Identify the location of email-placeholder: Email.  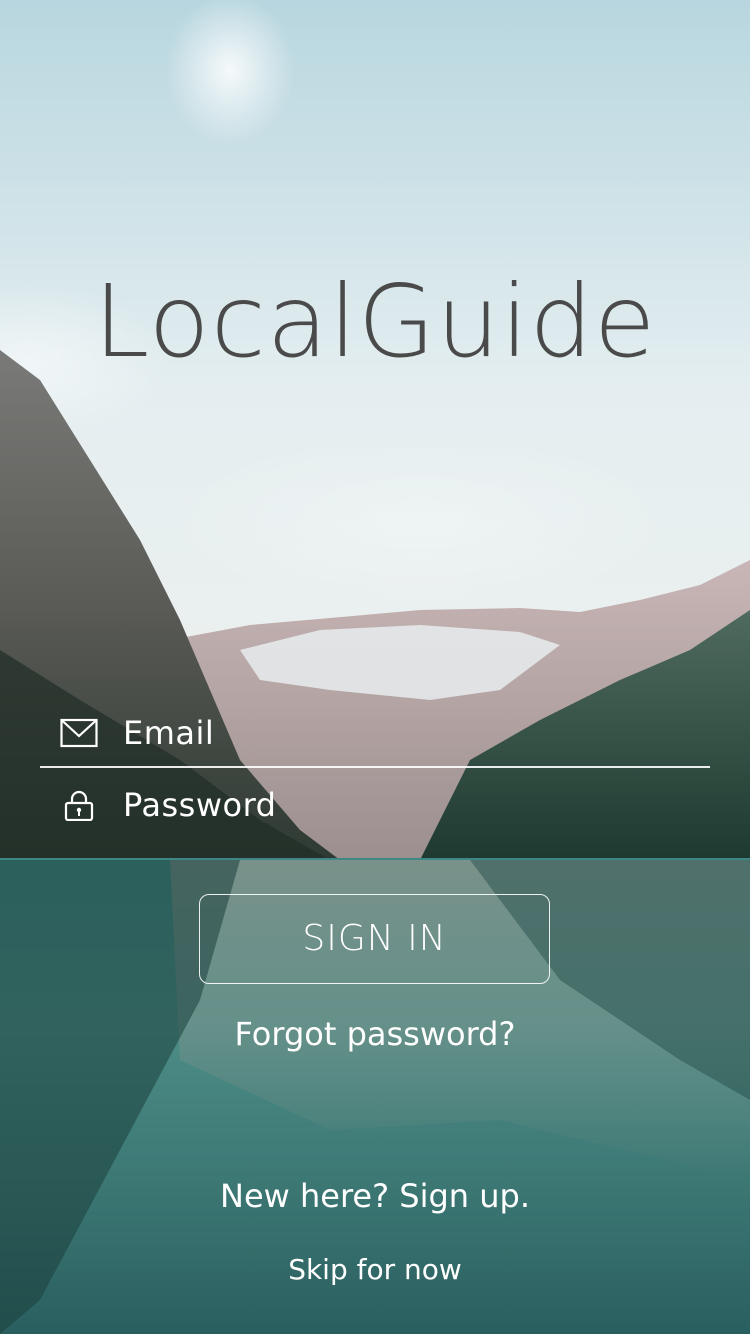
(169, 733).